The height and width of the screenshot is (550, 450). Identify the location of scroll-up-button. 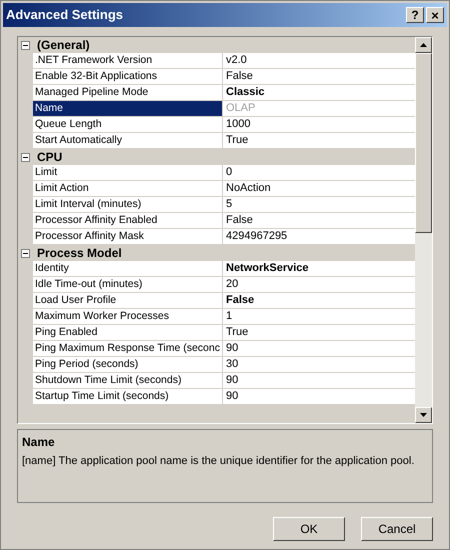
(423, 45).